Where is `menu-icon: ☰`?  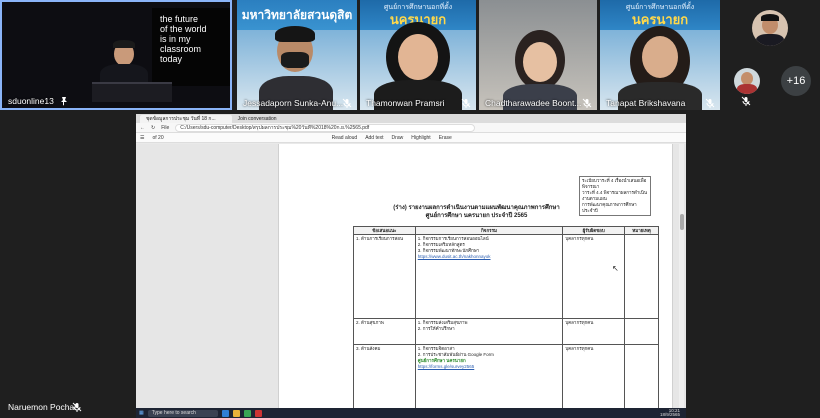
menu-icon: ☰ is located at coordinates (142, 138).